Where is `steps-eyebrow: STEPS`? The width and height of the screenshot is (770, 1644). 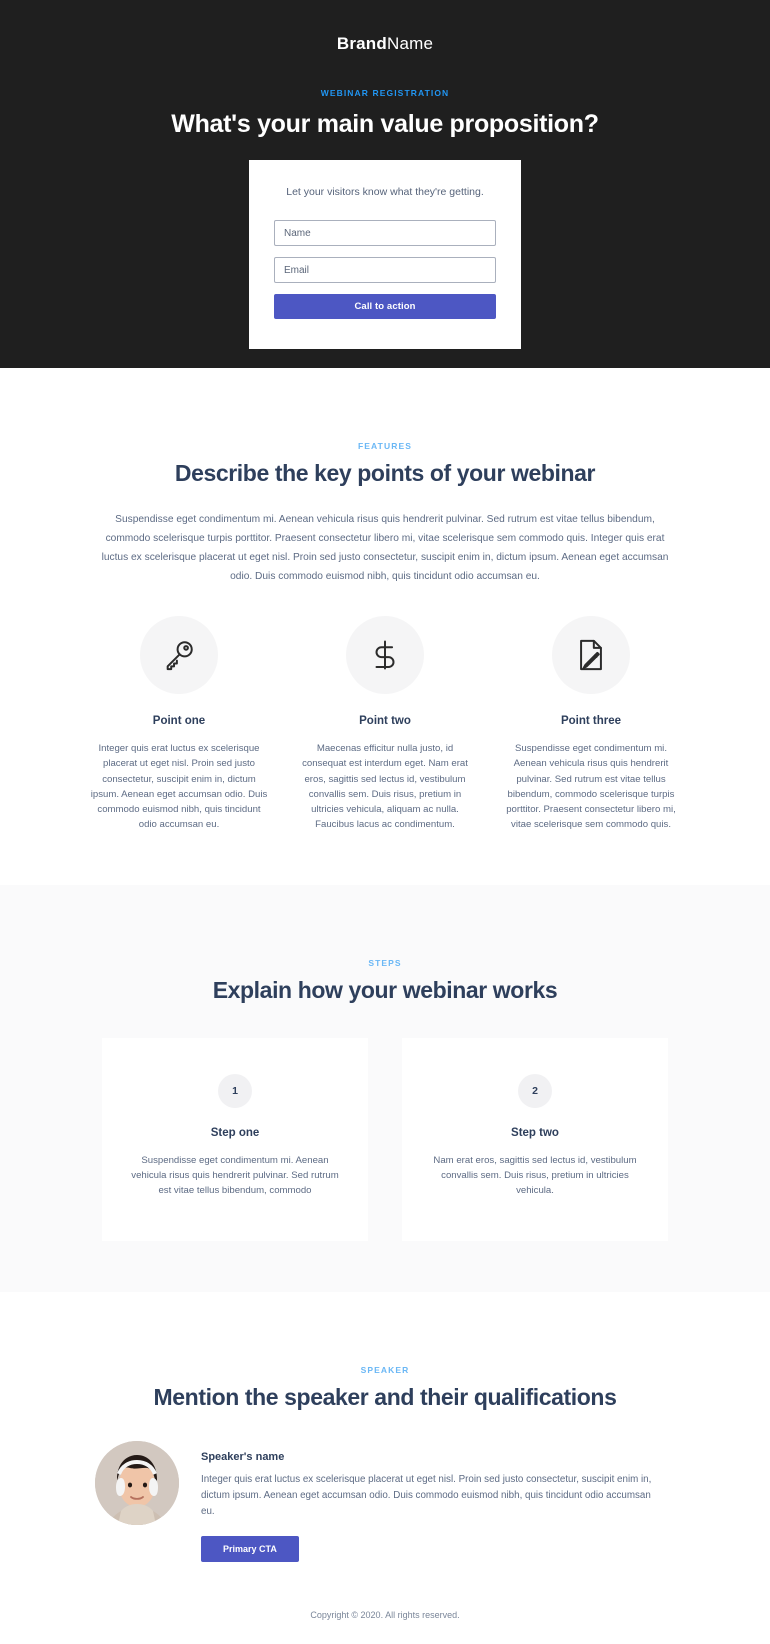 steps-eyebrow: STEPS is located at coordinates (385, 962).